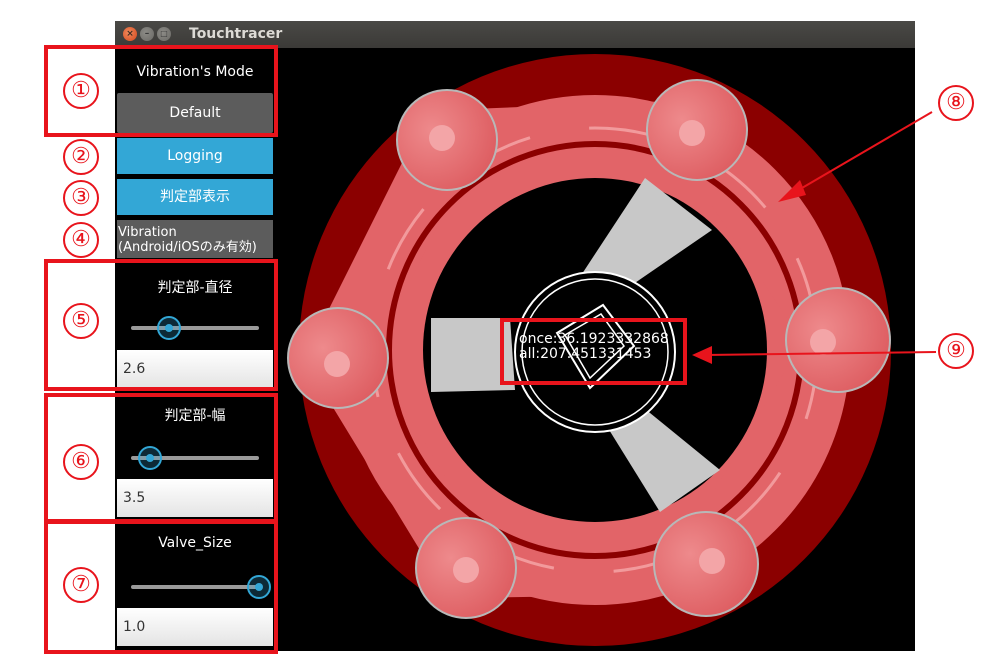  Describe the element at coordinates (81, 462) in the screenshot. I see `annotation-number-6: ⑥` at that location.